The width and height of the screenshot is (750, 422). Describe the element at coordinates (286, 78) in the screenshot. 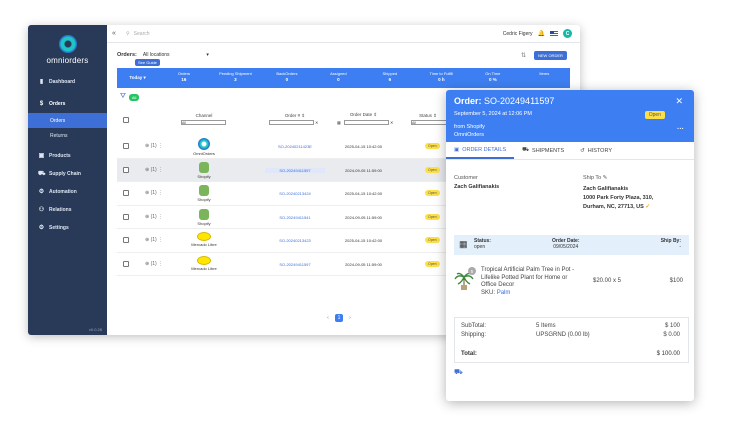

I see `stat-backorders: BackOrders 0` at that location.